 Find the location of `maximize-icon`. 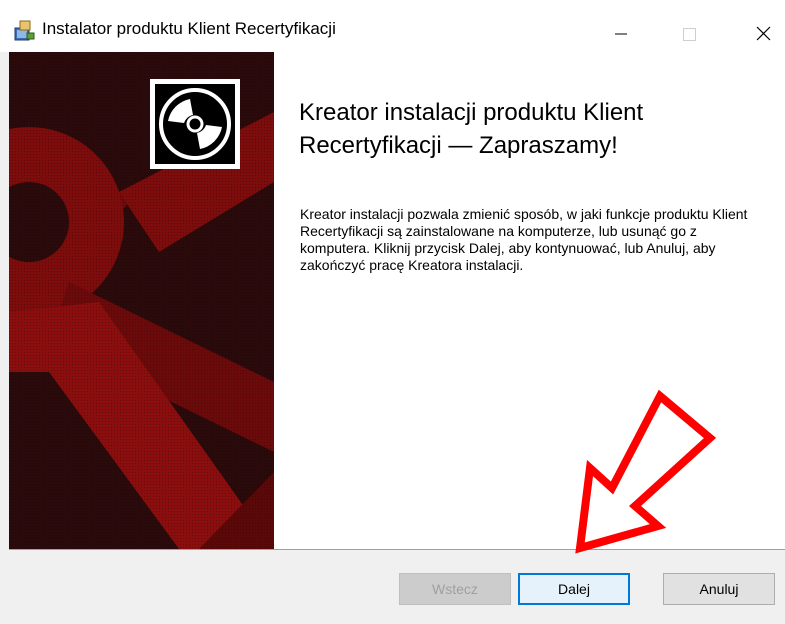

maximize-icon is located at coordinates (689, 29).